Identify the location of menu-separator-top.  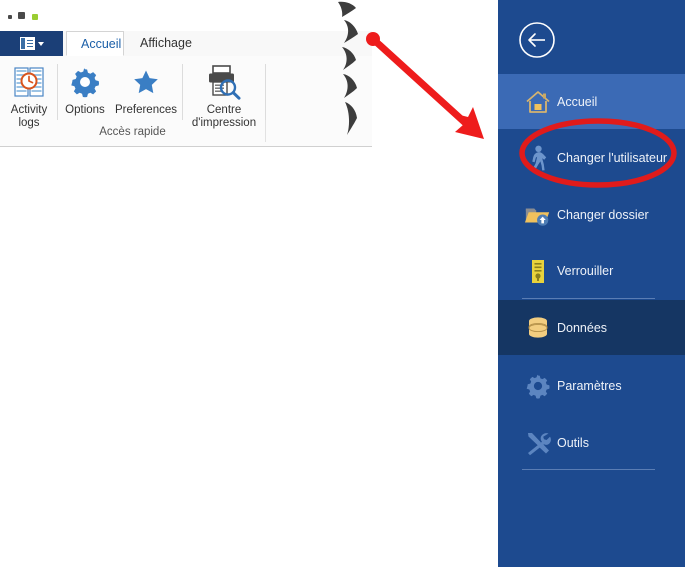
(588, 298).